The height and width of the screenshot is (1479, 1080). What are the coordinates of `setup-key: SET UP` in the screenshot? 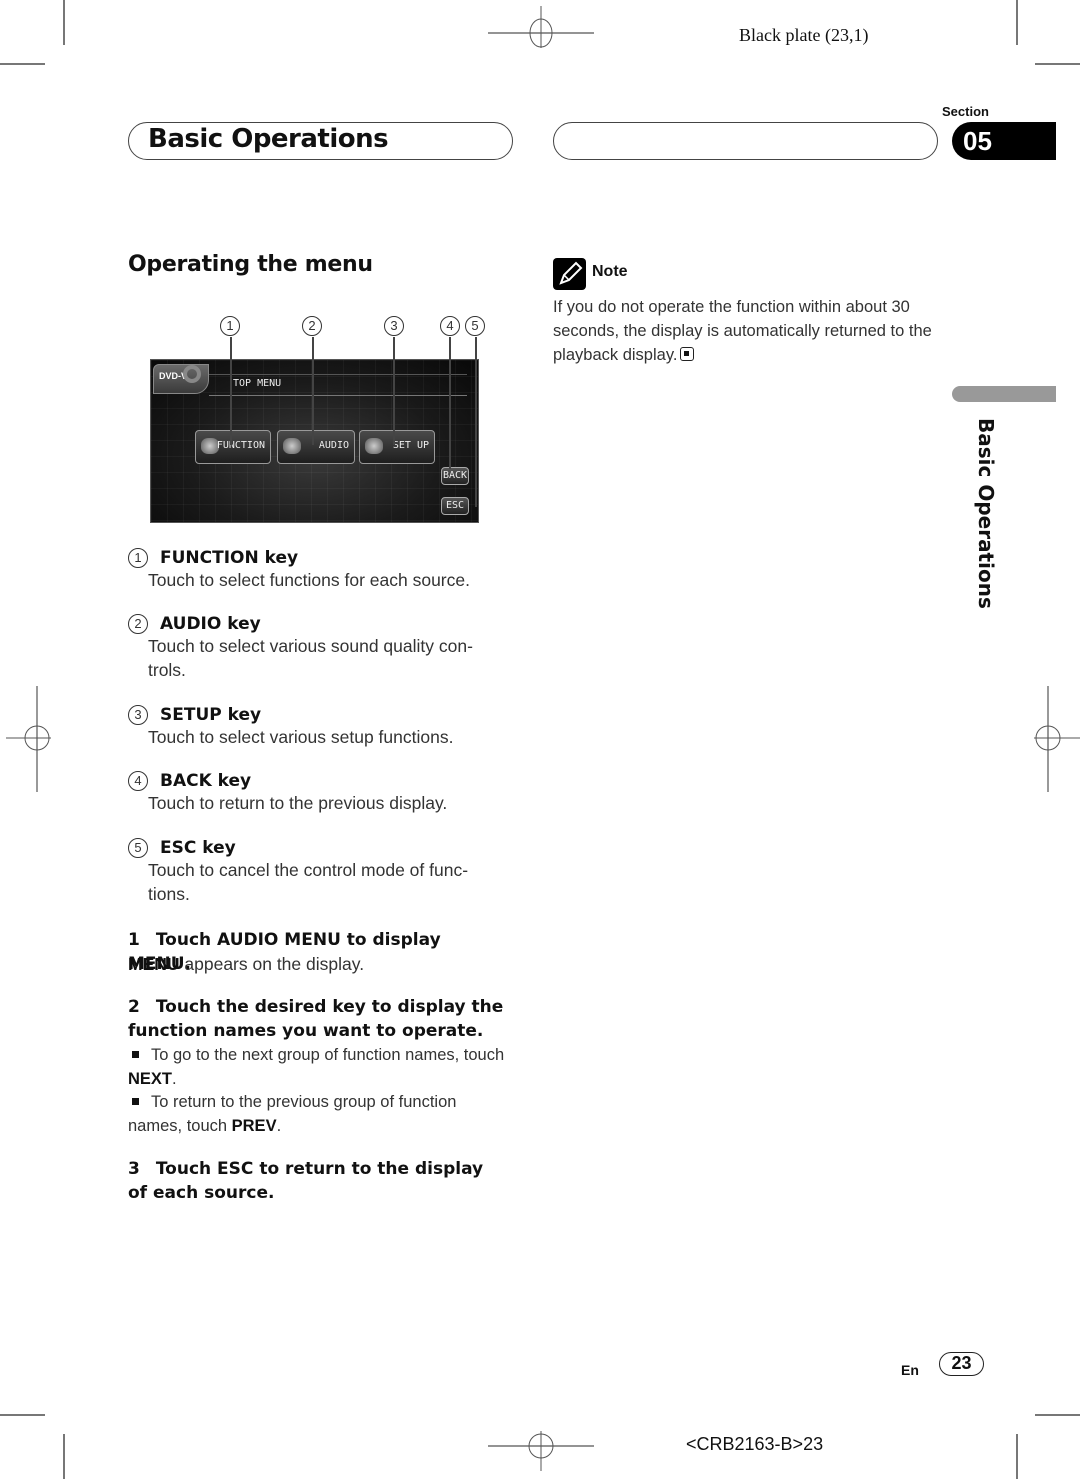 It's located at (397, 447).